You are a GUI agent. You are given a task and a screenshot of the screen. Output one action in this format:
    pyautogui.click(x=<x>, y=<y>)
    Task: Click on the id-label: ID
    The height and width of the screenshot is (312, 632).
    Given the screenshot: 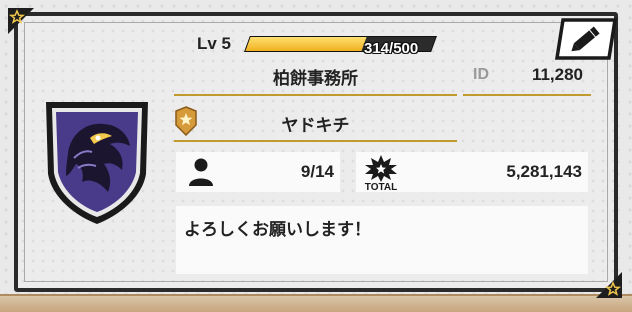 What is the action you would take?
    pyautogui.click(x=481, y=74)
    